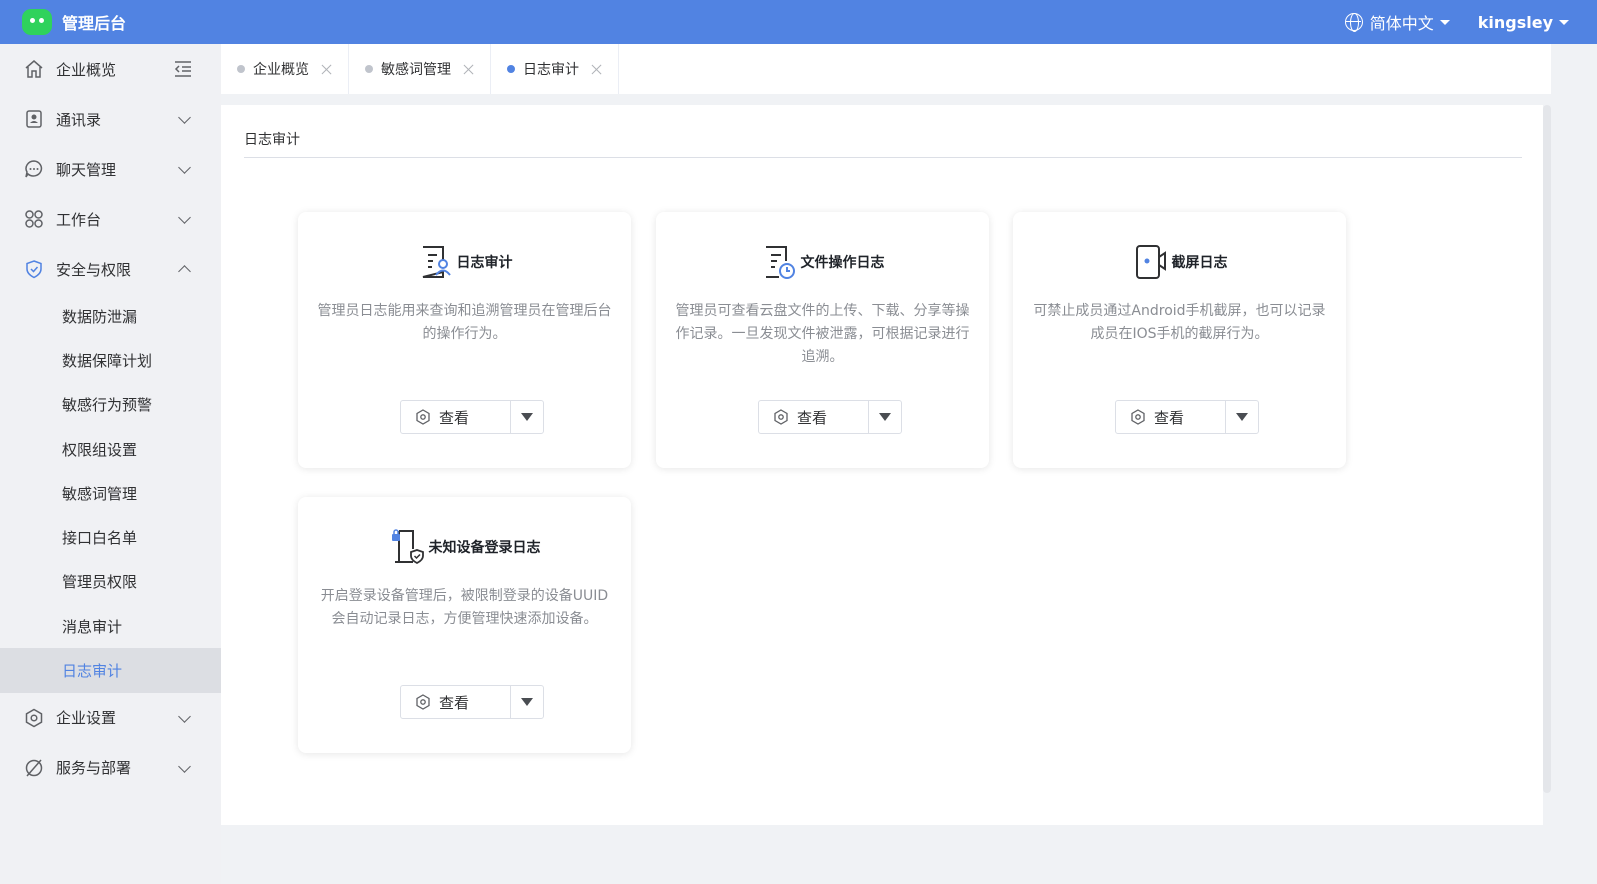  I want to click on sidebar-subitem-behavior-alert: 敏感行为预警, so click(110, 405).